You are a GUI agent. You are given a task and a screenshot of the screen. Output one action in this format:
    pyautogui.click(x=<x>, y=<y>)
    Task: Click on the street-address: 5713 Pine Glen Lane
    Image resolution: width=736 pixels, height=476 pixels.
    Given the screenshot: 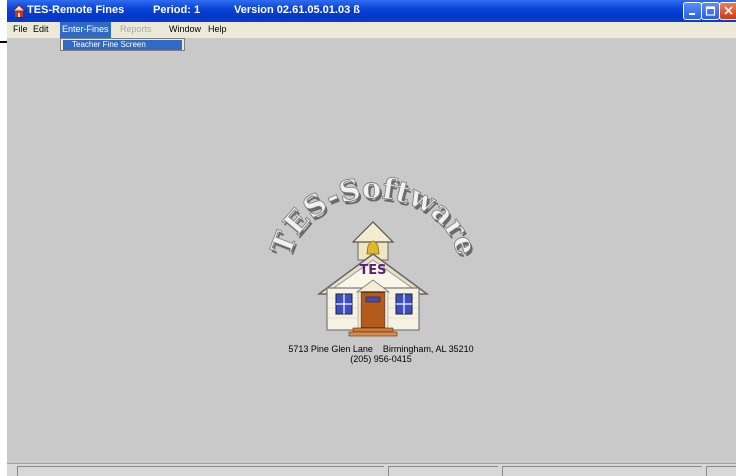 What is the action you would take?
    pyautogui.click(x=330, y=349)
    